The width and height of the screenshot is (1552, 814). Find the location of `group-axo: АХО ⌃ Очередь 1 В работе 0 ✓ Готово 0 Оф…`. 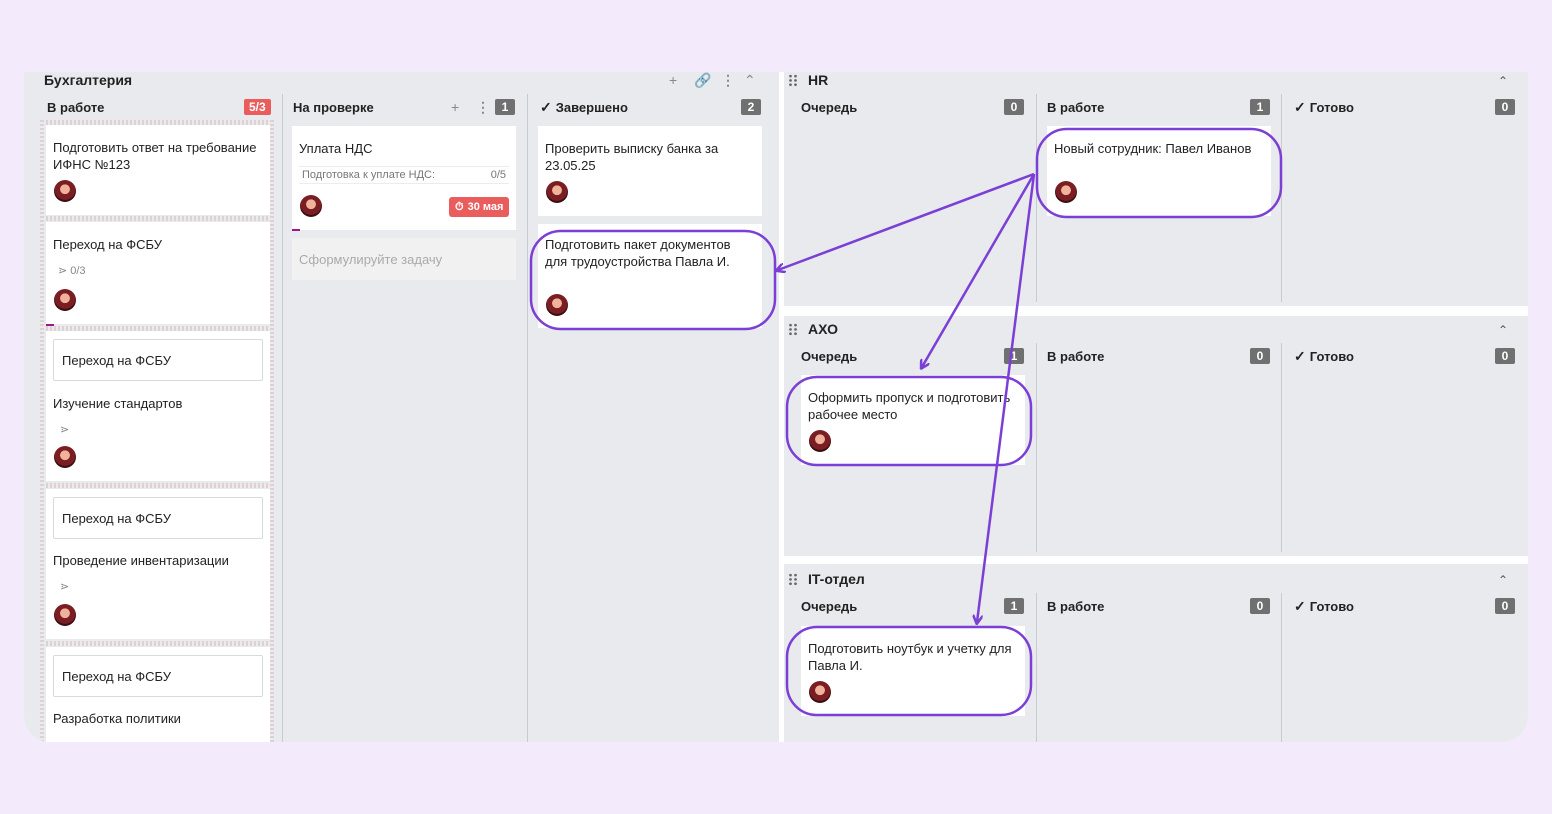

group-axo: АХО ⌃ Очередь 1 В работе 0 ✓ Готово 0 Оф… is located at coordinates (1156, 436).